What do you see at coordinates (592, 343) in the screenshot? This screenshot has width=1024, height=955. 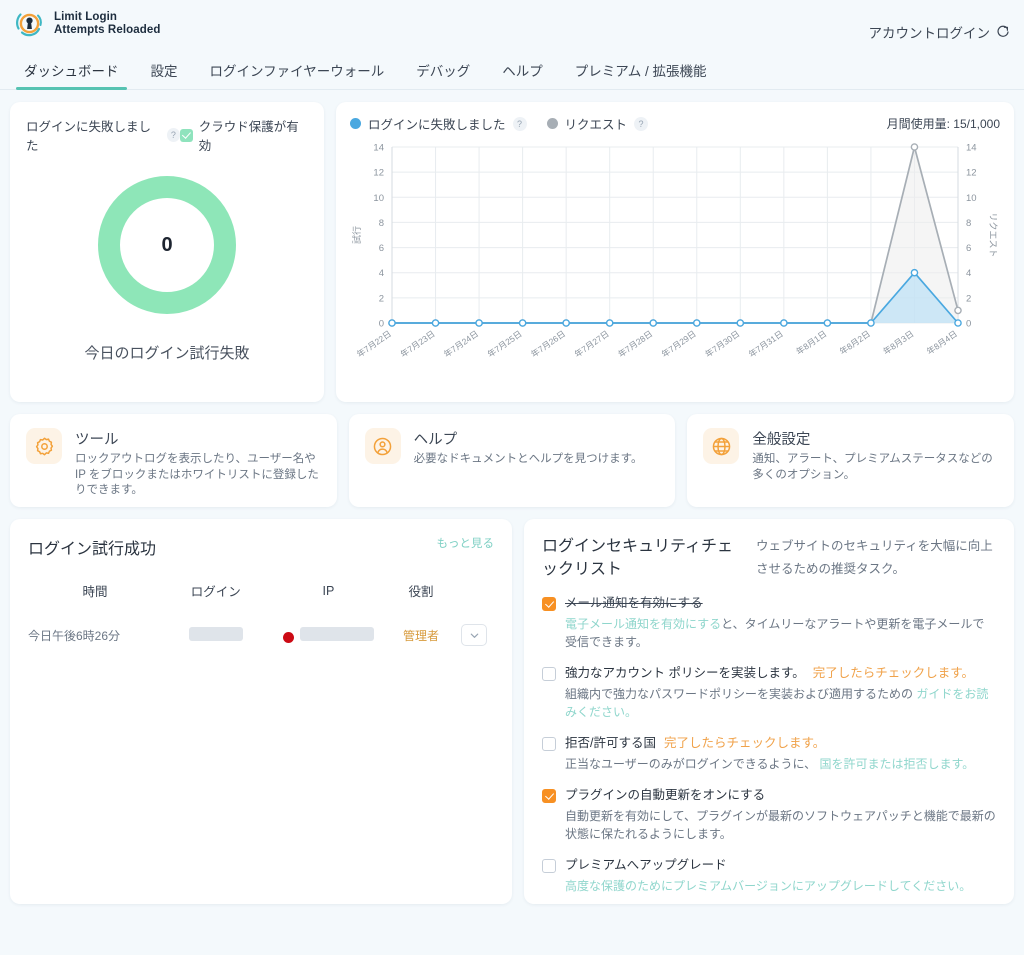 I see `svg-text: 年7月27日` at bounding box center [592, 343].